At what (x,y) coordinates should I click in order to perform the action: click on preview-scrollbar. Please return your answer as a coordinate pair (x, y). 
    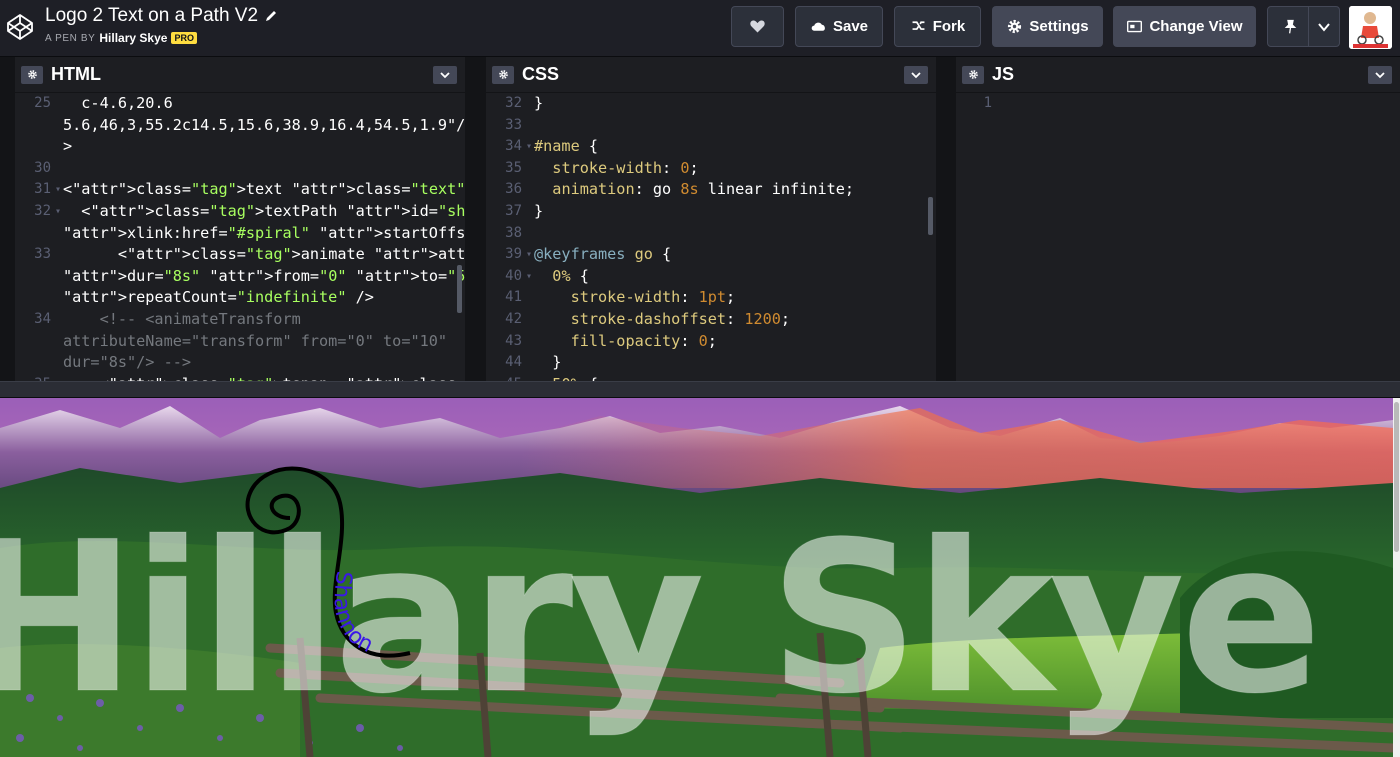
    Looking at the image, I should click on (1396, 577).